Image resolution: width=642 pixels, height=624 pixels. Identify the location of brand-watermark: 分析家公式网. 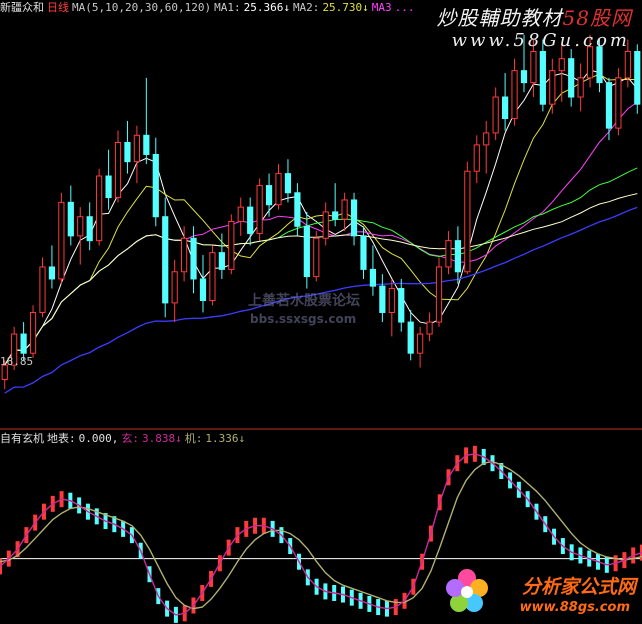
(578, 587).